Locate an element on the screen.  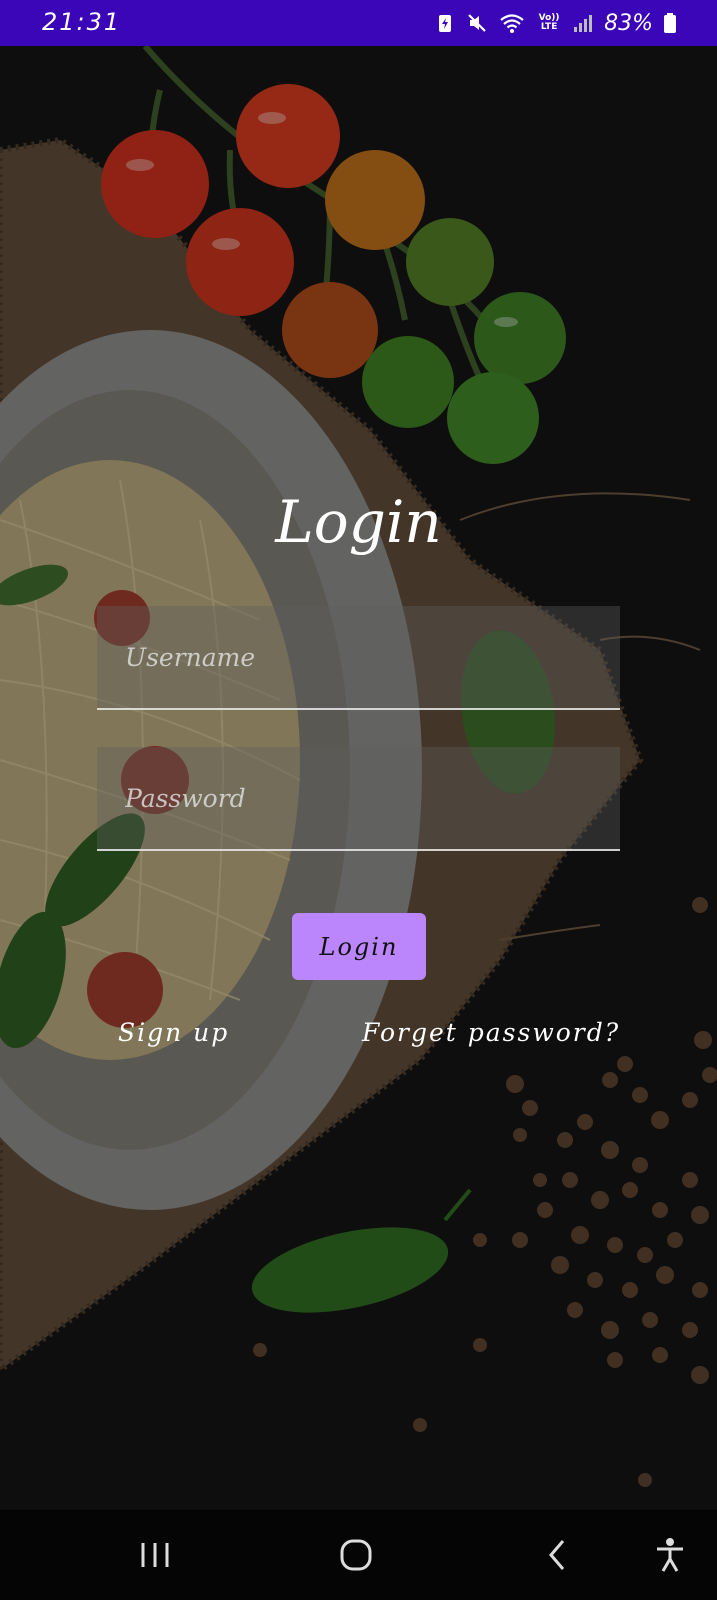
battery-percent: 83% is located at coordinates (628, 23).